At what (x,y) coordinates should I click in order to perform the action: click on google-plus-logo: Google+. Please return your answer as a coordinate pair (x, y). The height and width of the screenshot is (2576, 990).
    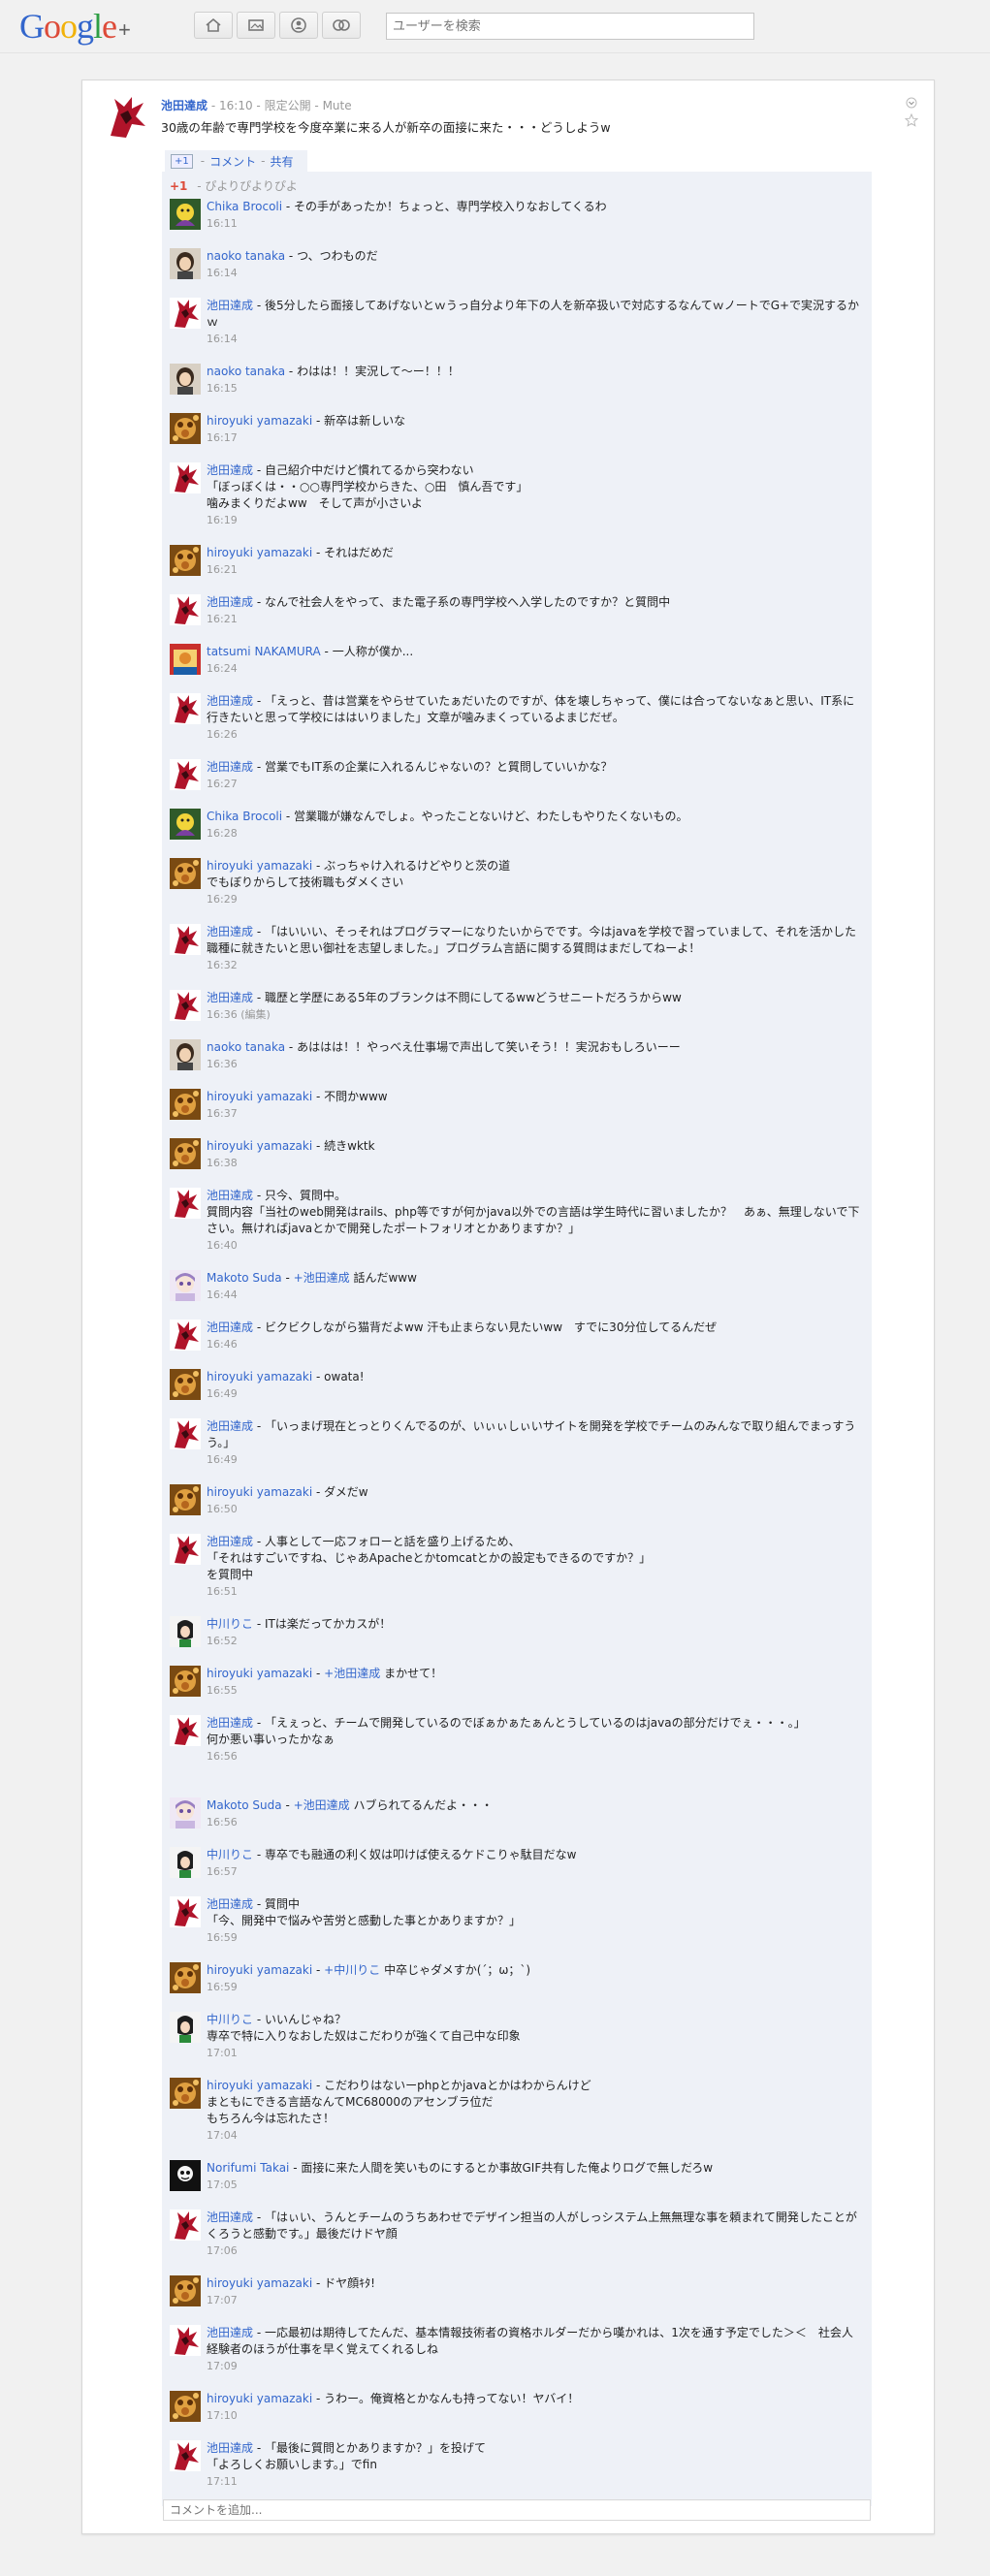
    Looking at the image, I should click on (75, 26).